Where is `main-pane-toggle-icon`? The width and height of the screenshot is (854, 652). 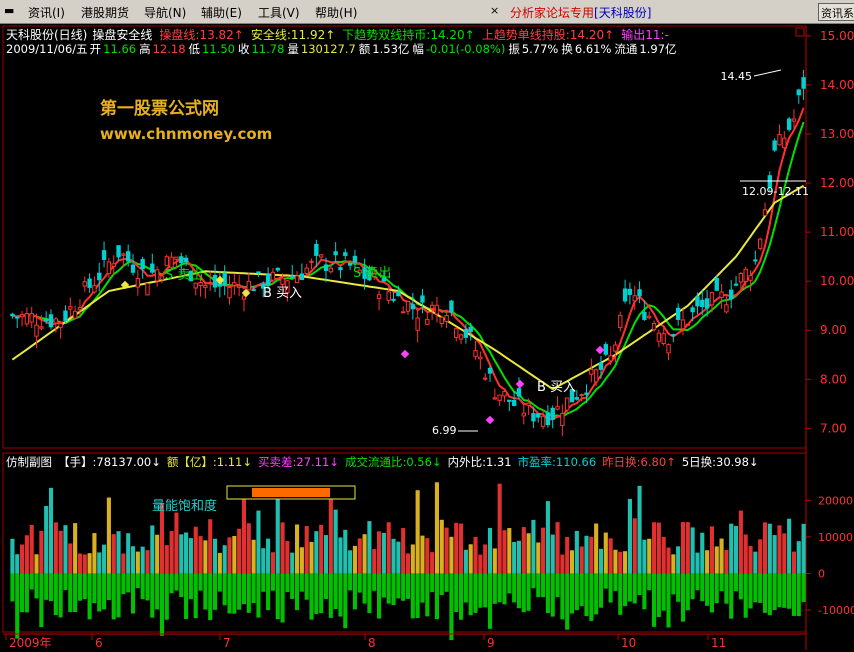
main-pane-toggle-icon is located at coordinates (800, 32).